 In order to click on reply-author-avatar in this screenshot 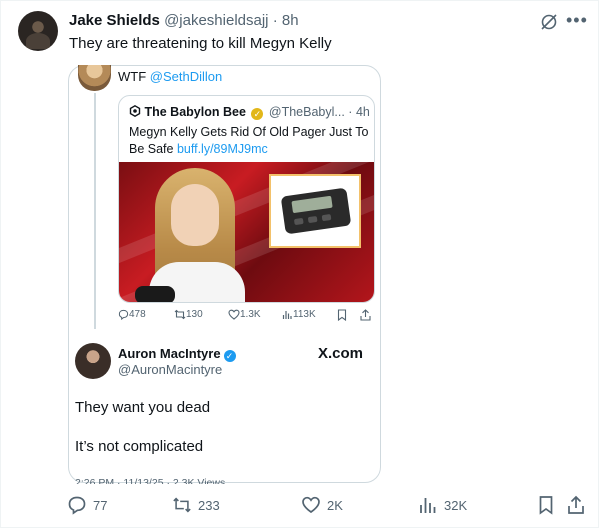, I will do `click(93, 361)`.